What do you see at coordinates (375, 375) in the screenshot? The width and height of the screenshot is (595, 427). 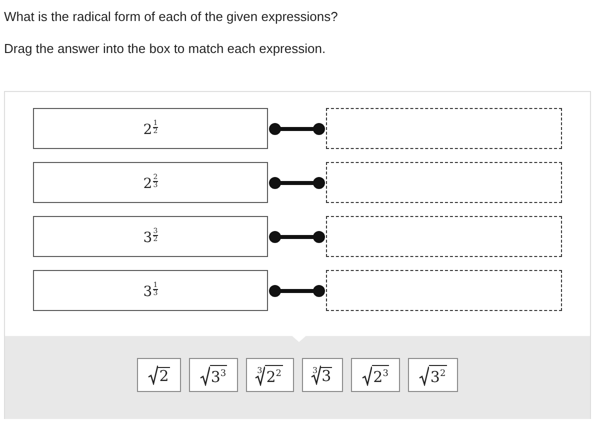 I see `answer-tile: 2$^{3}$` at bounding box center [375, 375].